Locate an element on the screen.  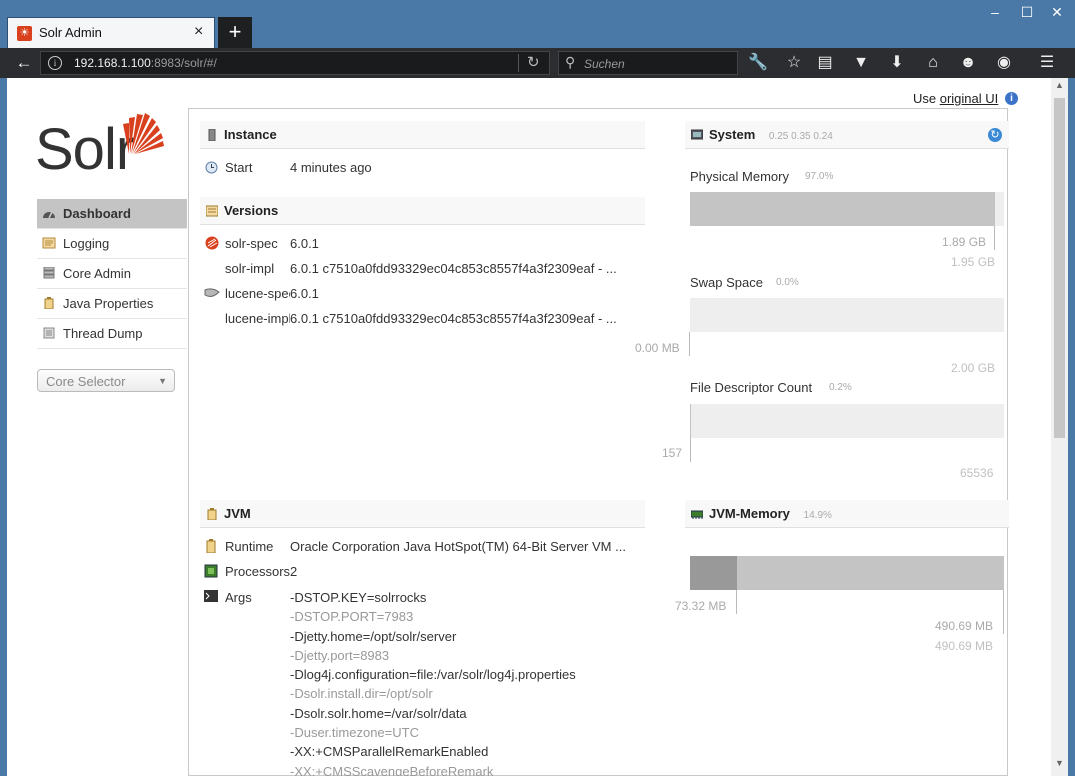
site-info-icon: i is located at coordinates (55, 63).